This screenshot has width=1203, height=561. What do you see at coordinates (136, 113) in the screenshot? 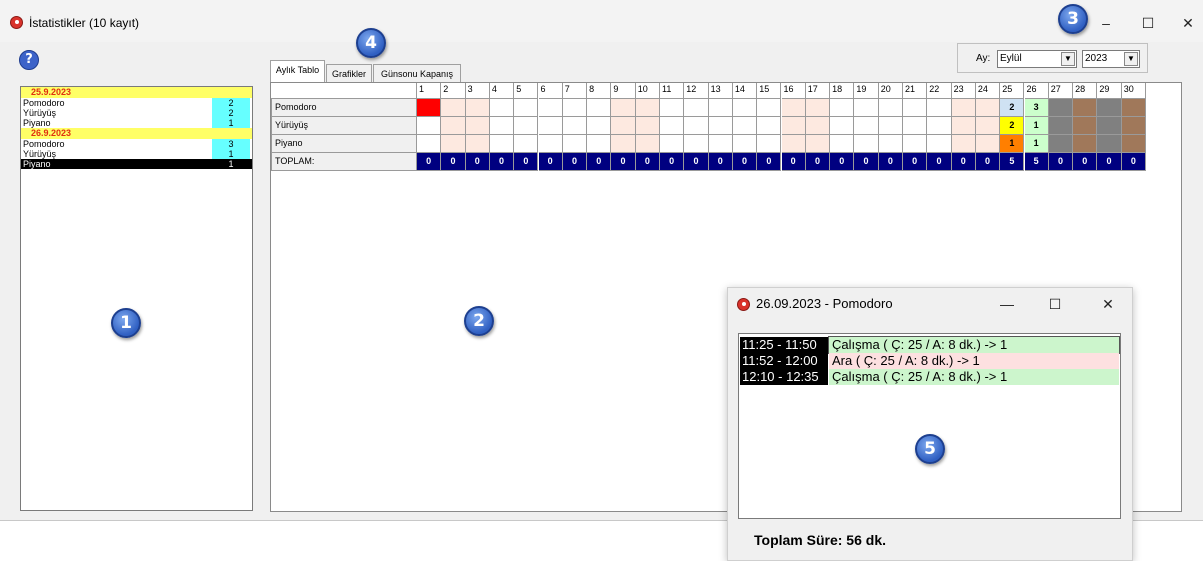
I see `list-item: Yürüyüş 2` at bounding box center [136, 113].